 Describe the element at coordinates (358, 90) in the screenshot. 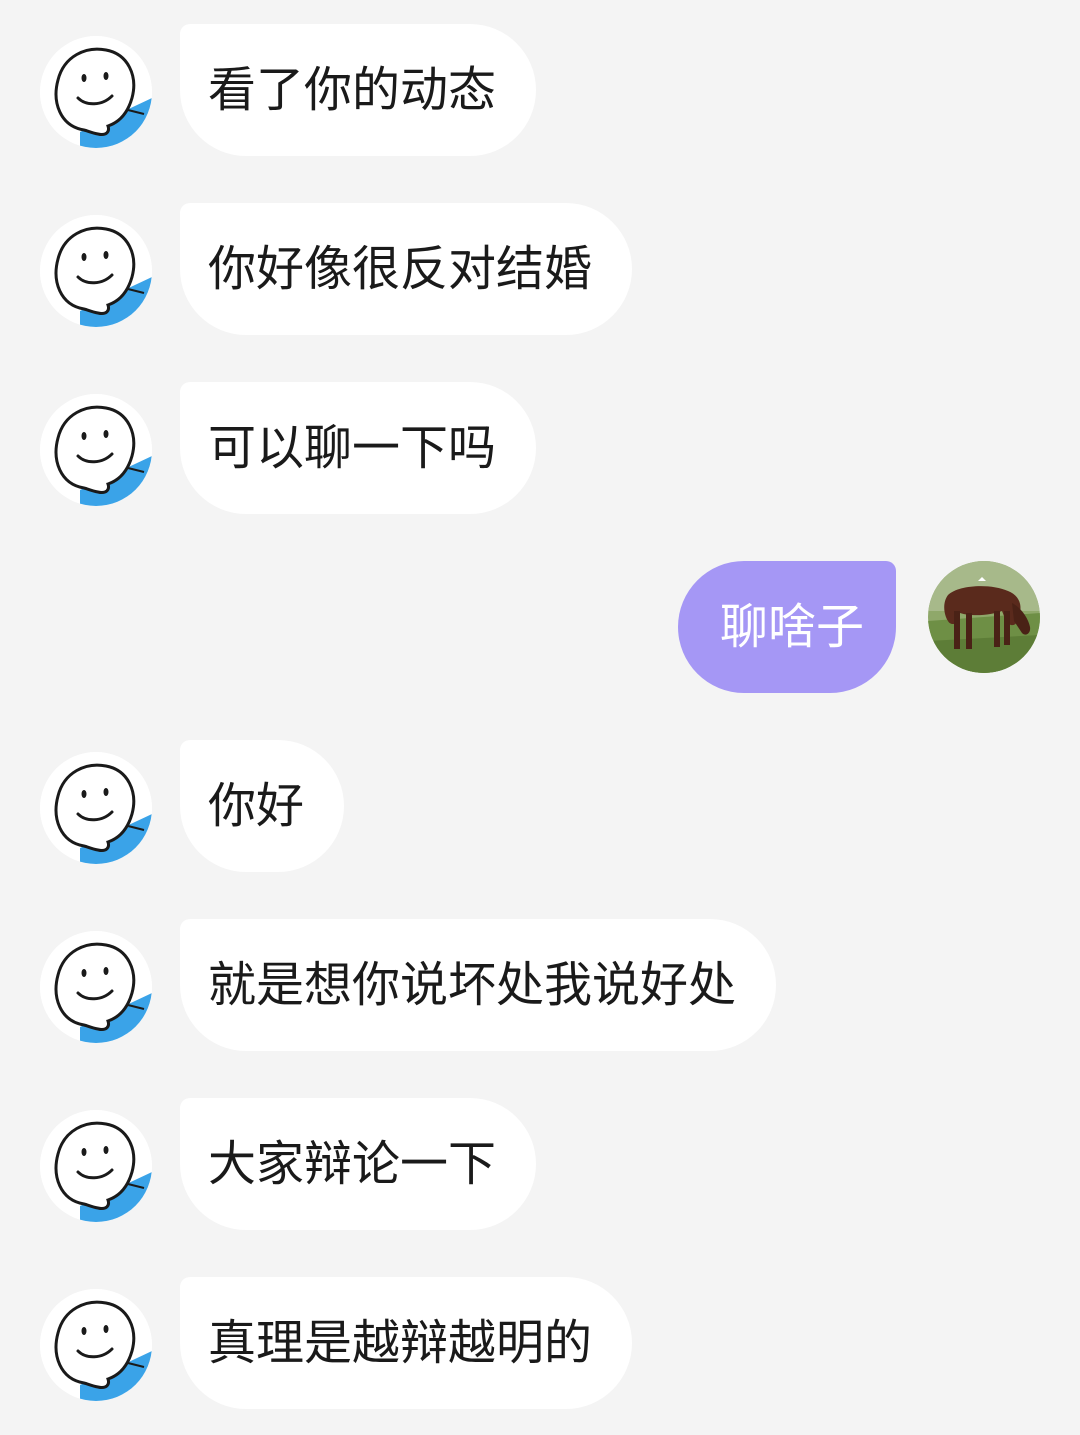

I see `incoming-message-bubble: 看了你的动态` at that location.